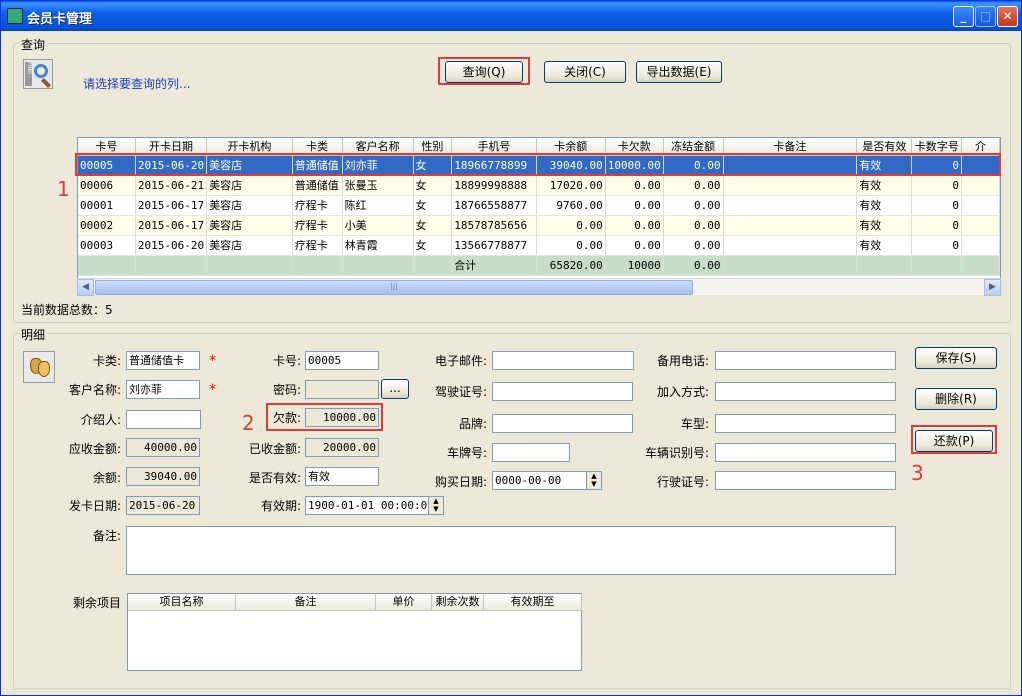 The image size is (1022, 696). What do you see at coordinates (571, 205) in the screenshot?
I see `table-cell: 9760.00` at bounding box center [571, 205].